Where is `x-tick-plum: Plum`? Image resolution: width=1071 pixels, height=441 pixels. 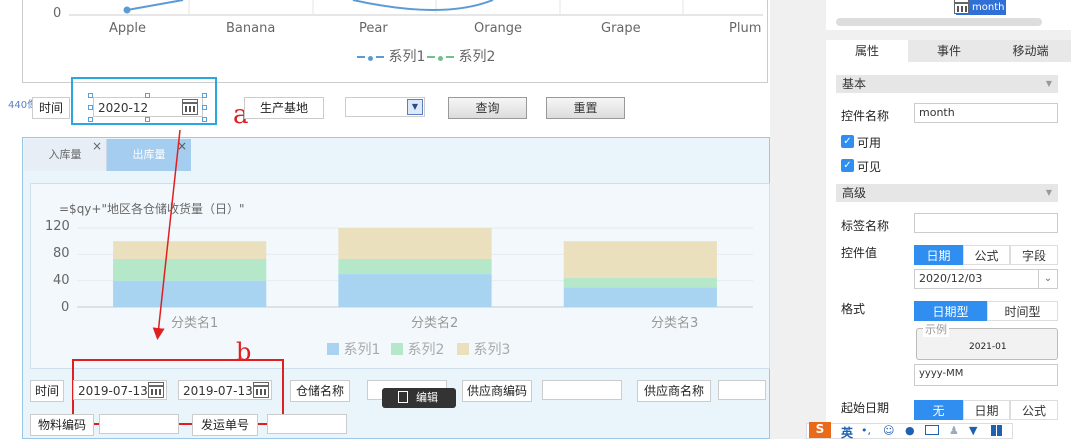 x-tick-plum: Plum is located at coordinates (745, 28).